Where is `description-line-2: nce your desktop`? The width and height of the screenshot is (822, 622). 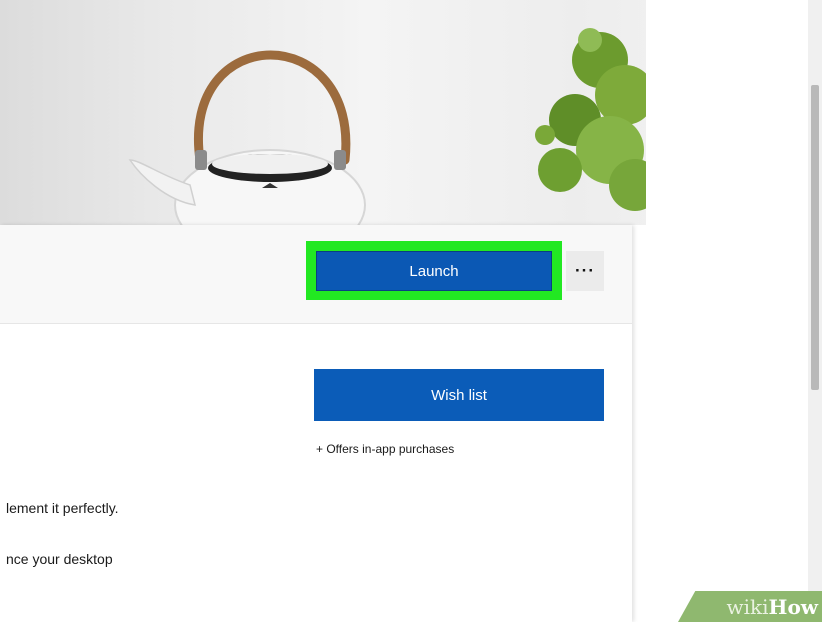 description-line-2: nce your desktop is located at coordinates (59, 559).